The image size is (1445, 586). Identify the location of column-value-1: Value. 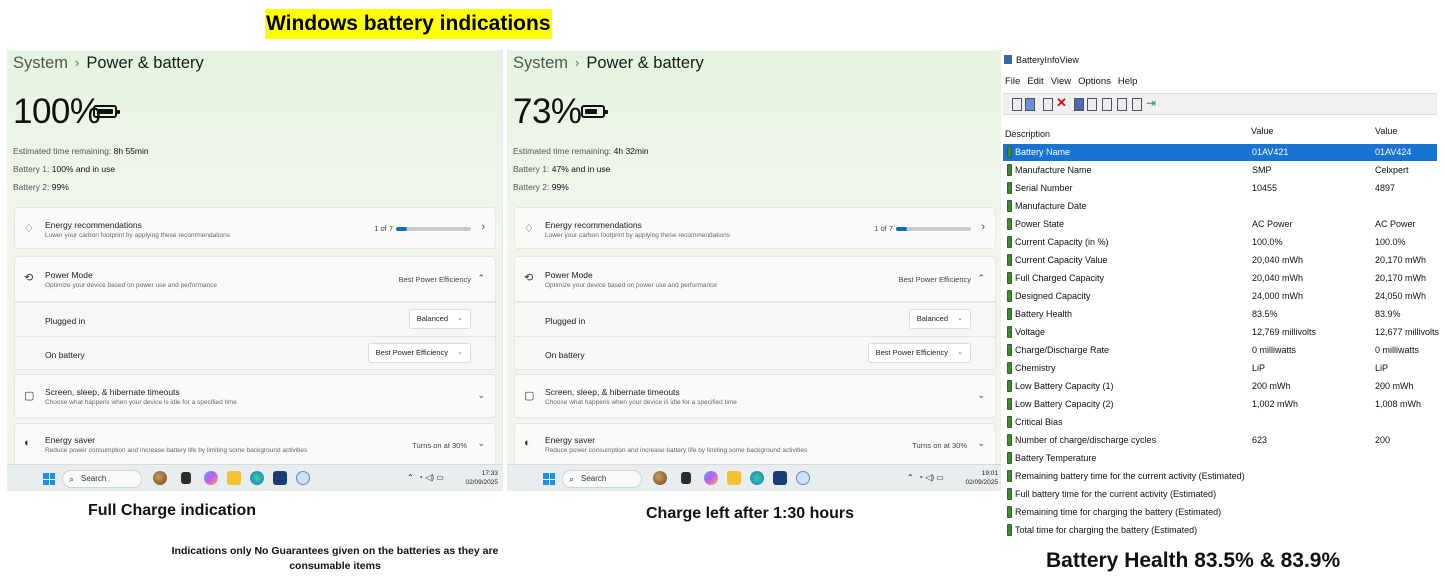
(1262, 131).